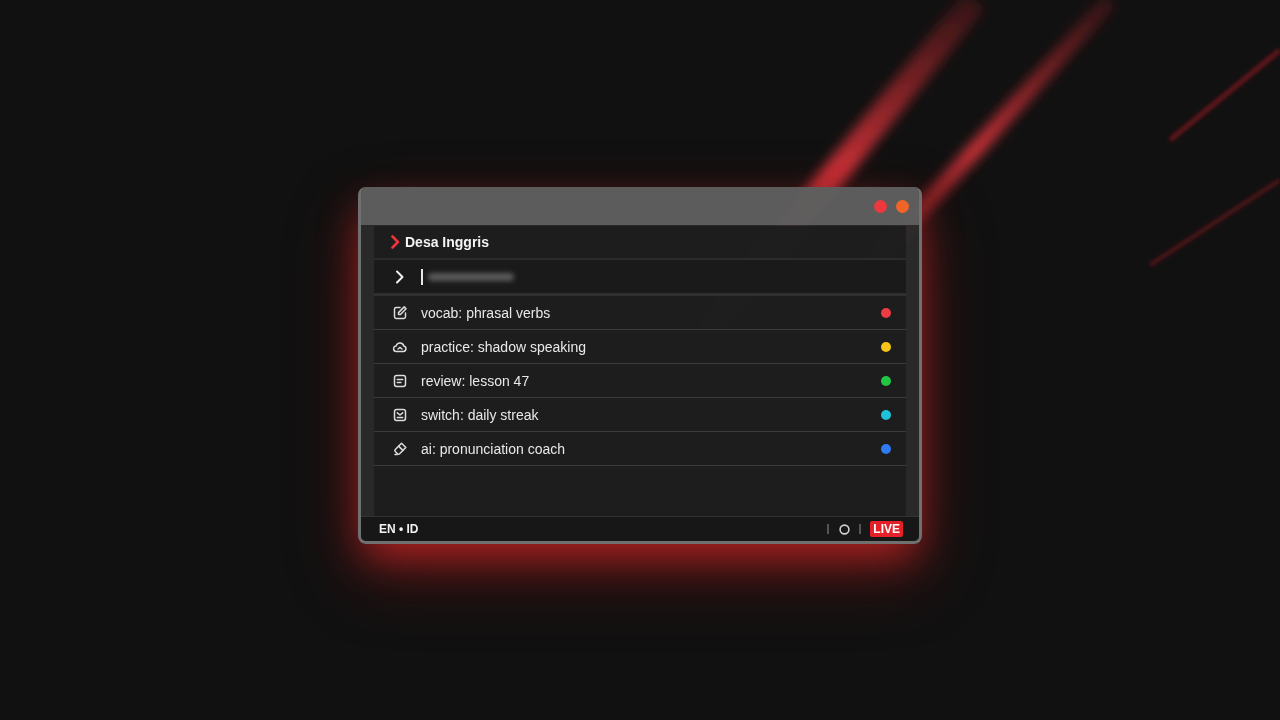 Image resolution: width=1280 pixels, height=720 pixels. Describe the element at coordinates (640, 347) in the screenshot. I see `list-item: practice: shadow speaking` at that location.